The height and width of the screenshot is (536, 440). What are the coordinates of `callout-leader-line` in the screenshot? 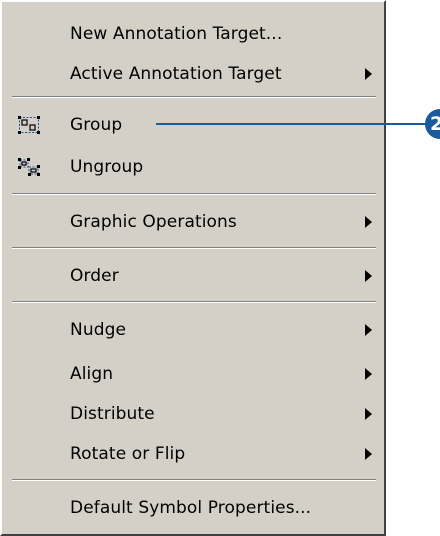 It's located at (292, 124).